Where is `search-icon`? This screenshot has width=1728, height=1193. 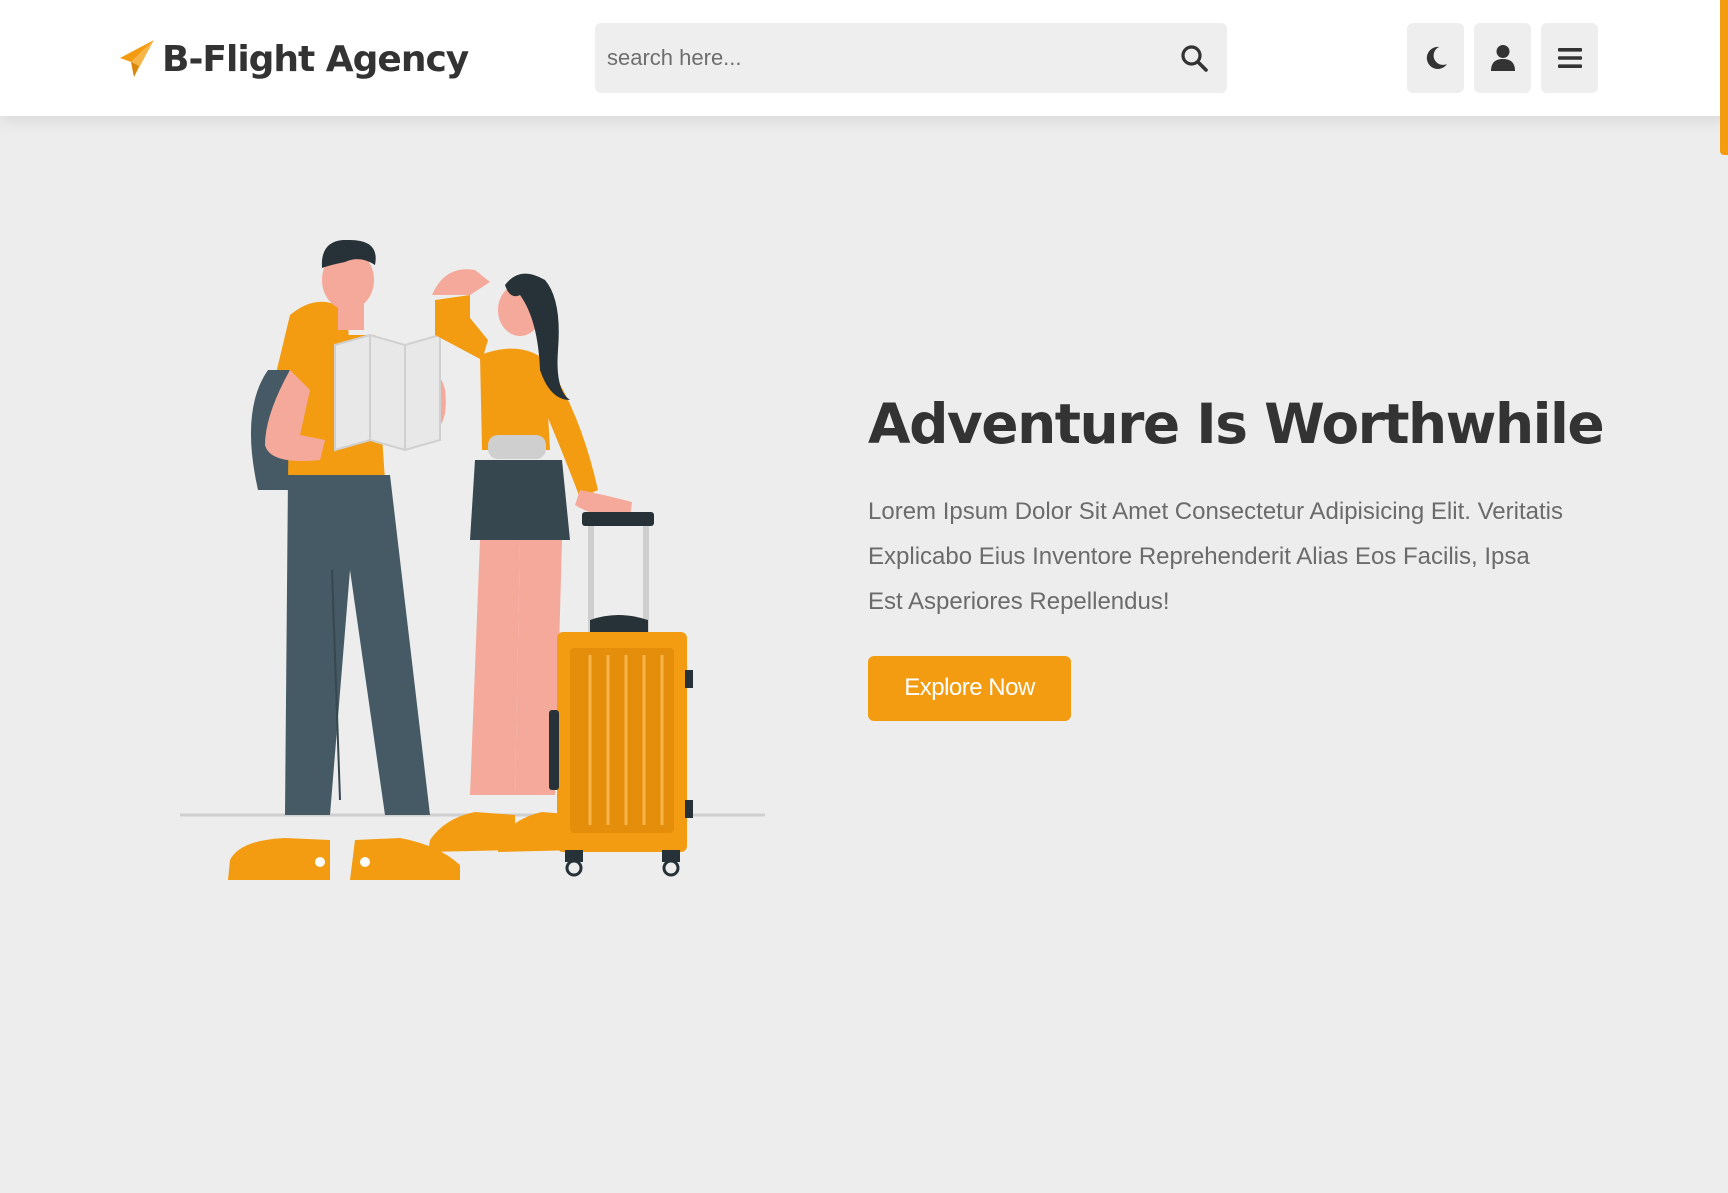
search-icon is located at coordinates (1194, 58).